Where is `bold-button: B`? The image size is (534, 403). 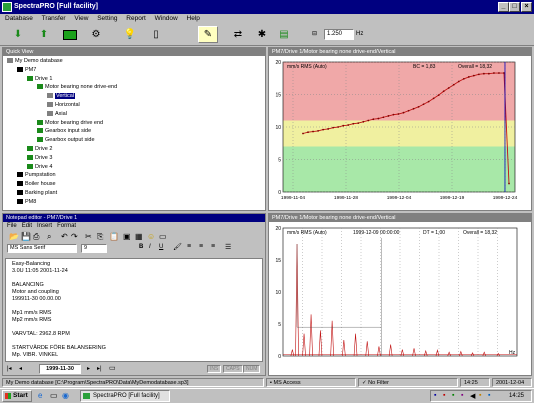 bold-button: B is located at coordinates (141, 247).